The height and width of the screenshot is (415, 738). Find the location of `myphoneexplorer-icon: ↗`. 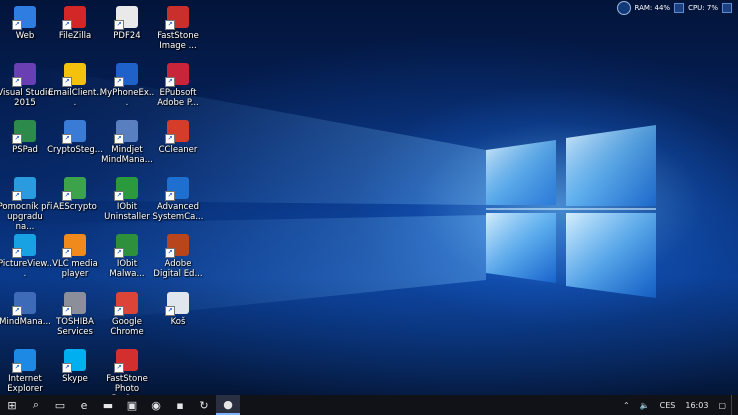

myphoneexplorer-icon: ↗ is located at coordinates (126, 75).